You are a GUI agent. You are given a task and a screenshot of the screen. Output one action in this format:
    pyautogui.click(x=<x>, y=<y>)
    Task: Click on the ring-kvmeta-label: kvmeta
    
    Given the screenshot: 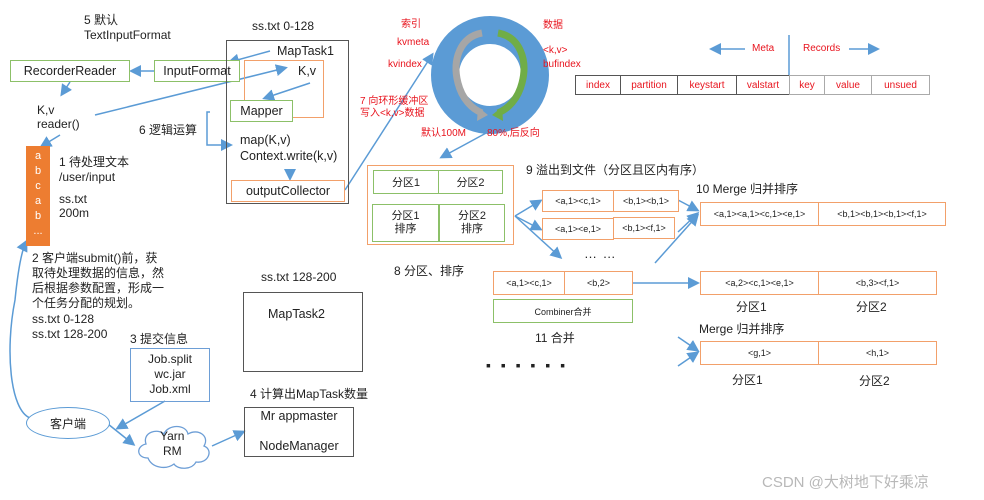 What is the action you would take?
    pyautogui.click(x=413, y=42)
    